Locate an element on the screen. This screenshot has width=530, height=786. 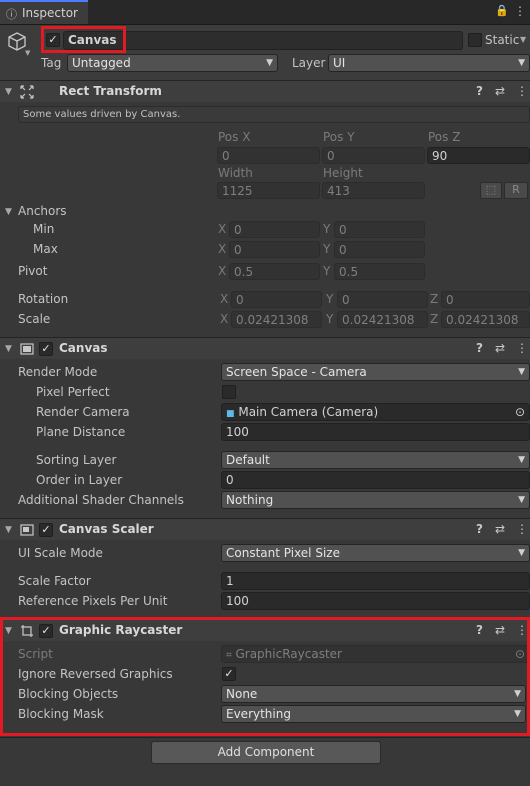
canvas-component-header: ▼ ✓ Canvas ? ⇄ ⋮ is located at coordinates (265, 348).